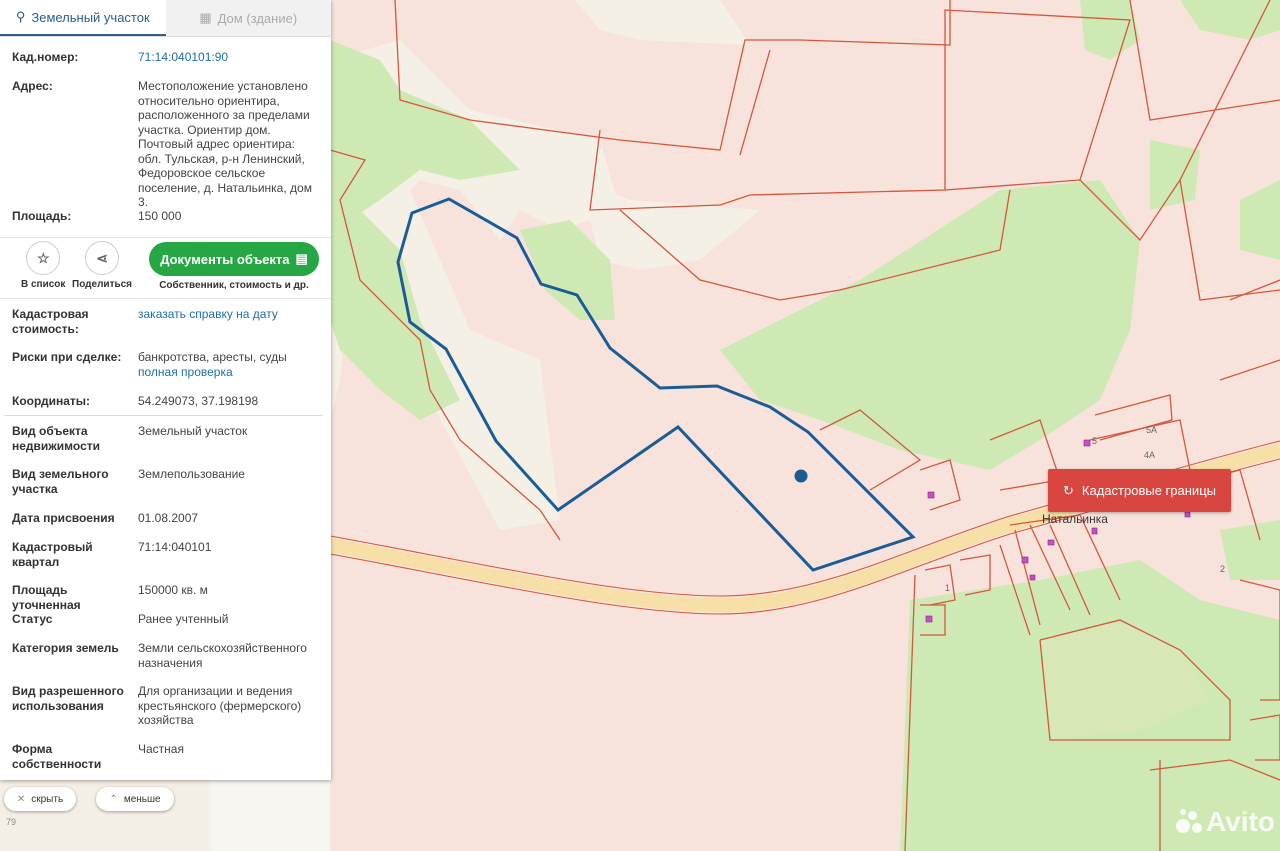 This screenshot has height=851, width=1280. Describe the element at coordinates (161, 749) in the screenshot. I see `property-value: Частная` at that location.